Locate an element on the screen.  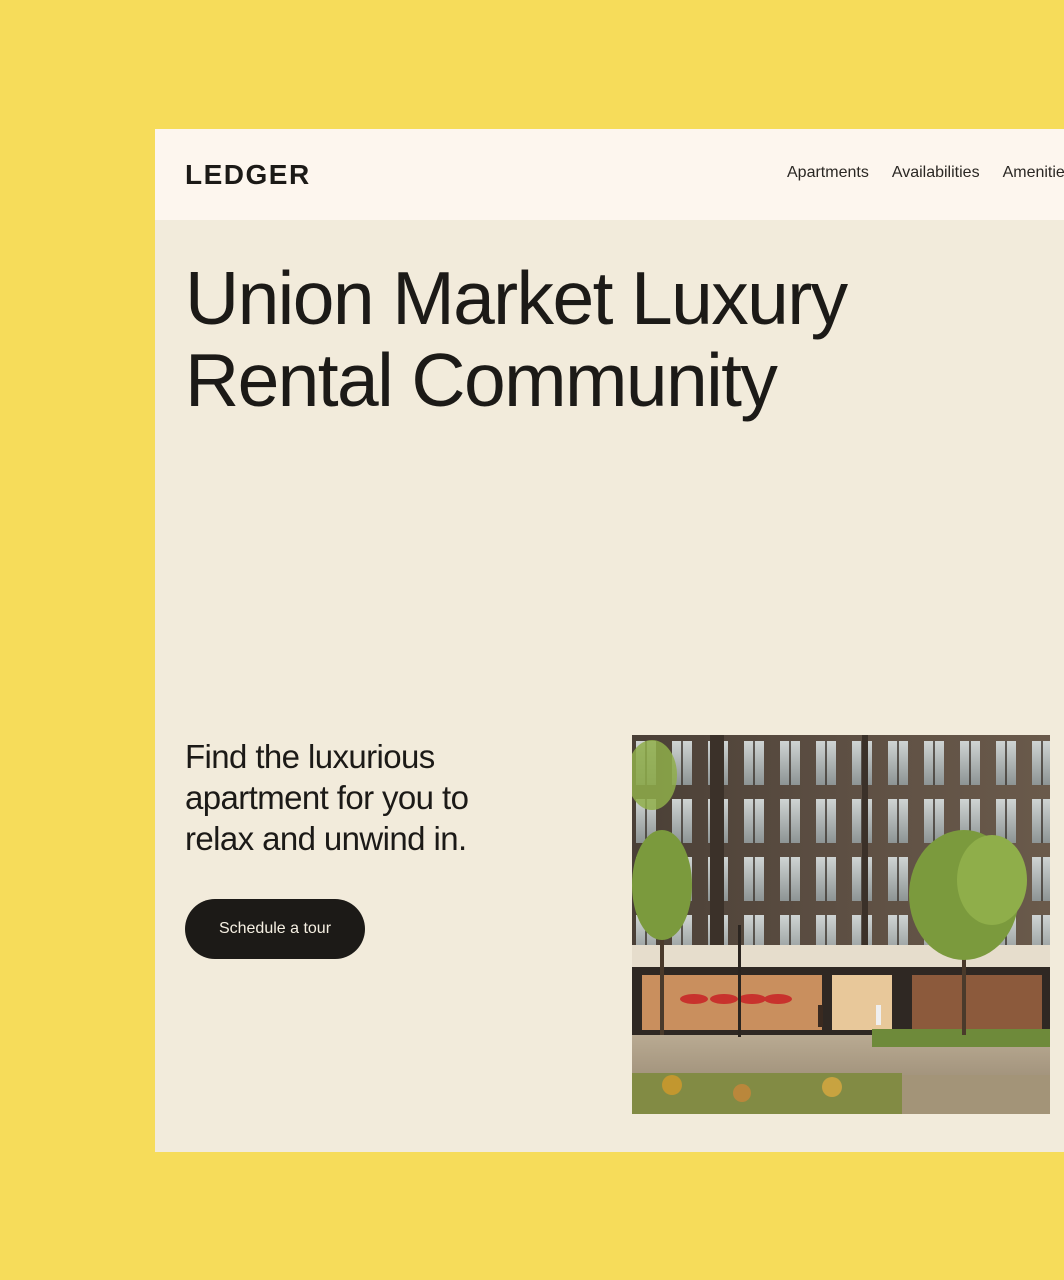
nav-link-apartments: Apartments is located at coordinates (828, 173).